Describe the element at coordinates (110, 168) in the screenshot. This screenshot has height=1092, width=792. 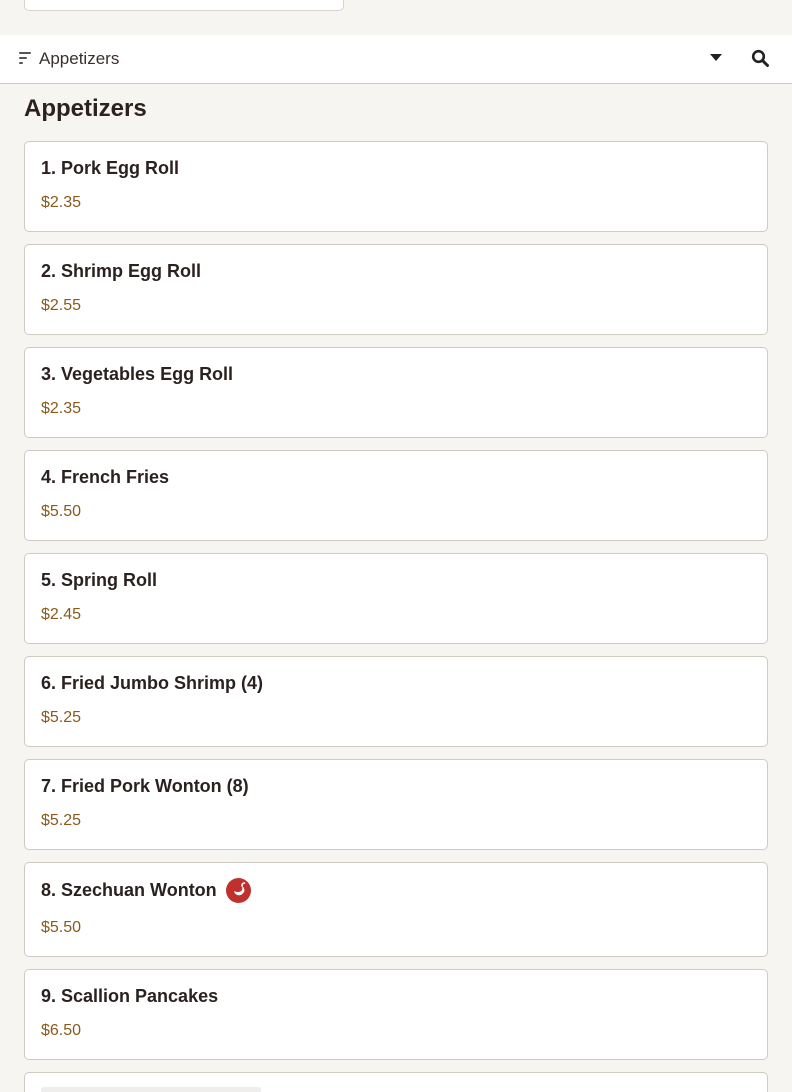
I see `menu-item-name: 1. Pork Egg Roll` at that location.